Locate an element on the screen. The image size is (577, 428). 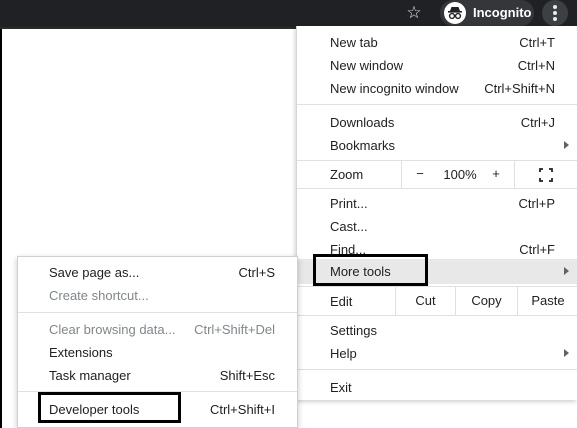
menu-item-label: Downloads is located at coordinates (362, 122).